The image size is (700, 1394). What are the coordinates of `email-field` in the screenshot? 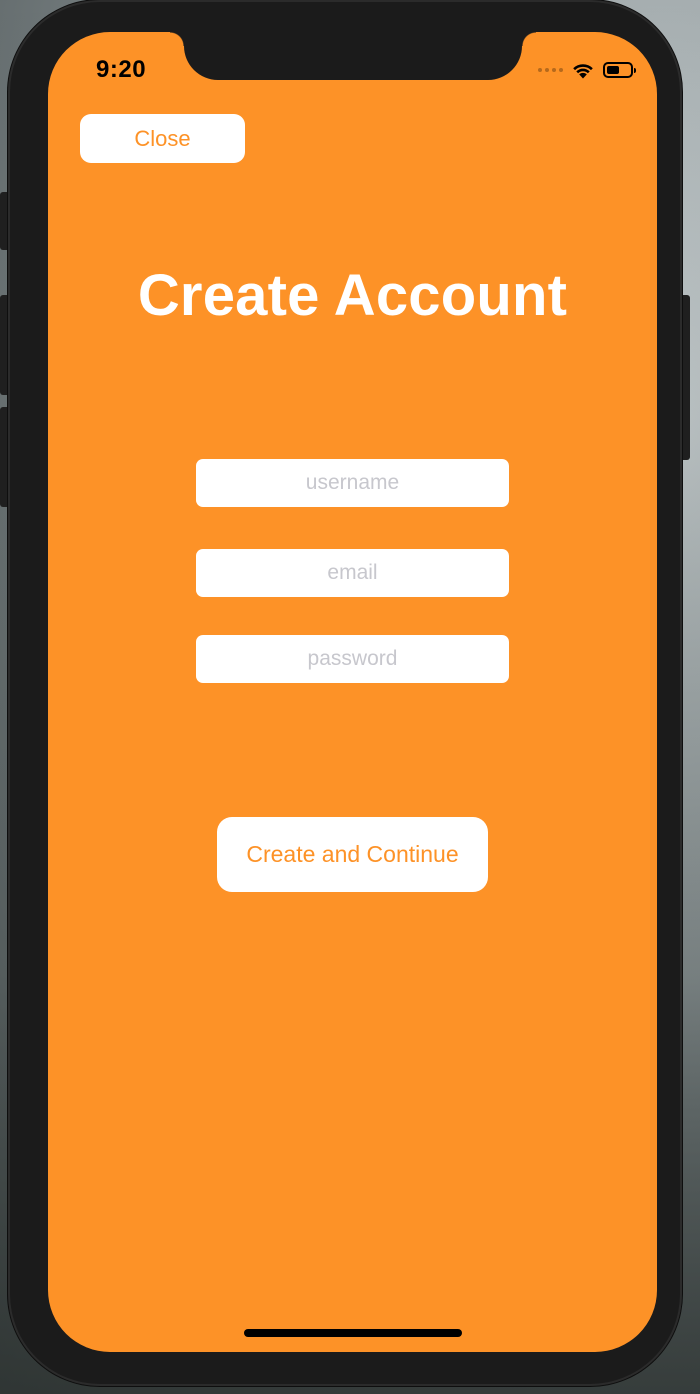 It's located at (352, 573).